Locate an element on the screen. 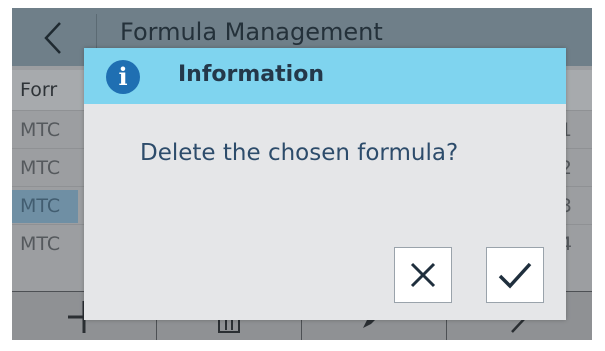 The image size is (605, 351). dialog-title: Information is located at coordinates (251, 74).